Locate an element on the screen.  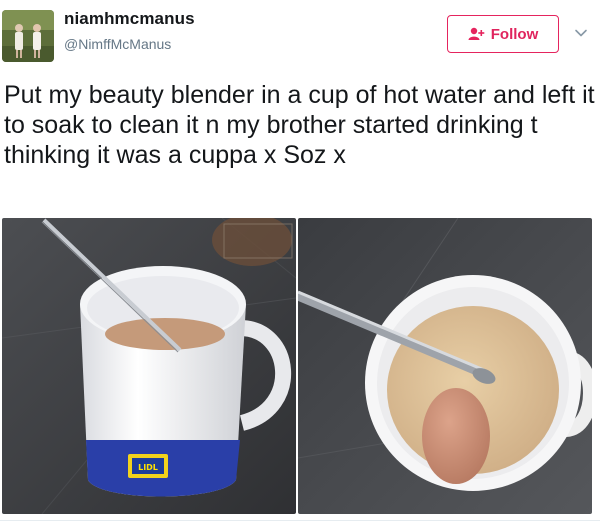
chevron-down-icon is located at coordinates (581, 33).